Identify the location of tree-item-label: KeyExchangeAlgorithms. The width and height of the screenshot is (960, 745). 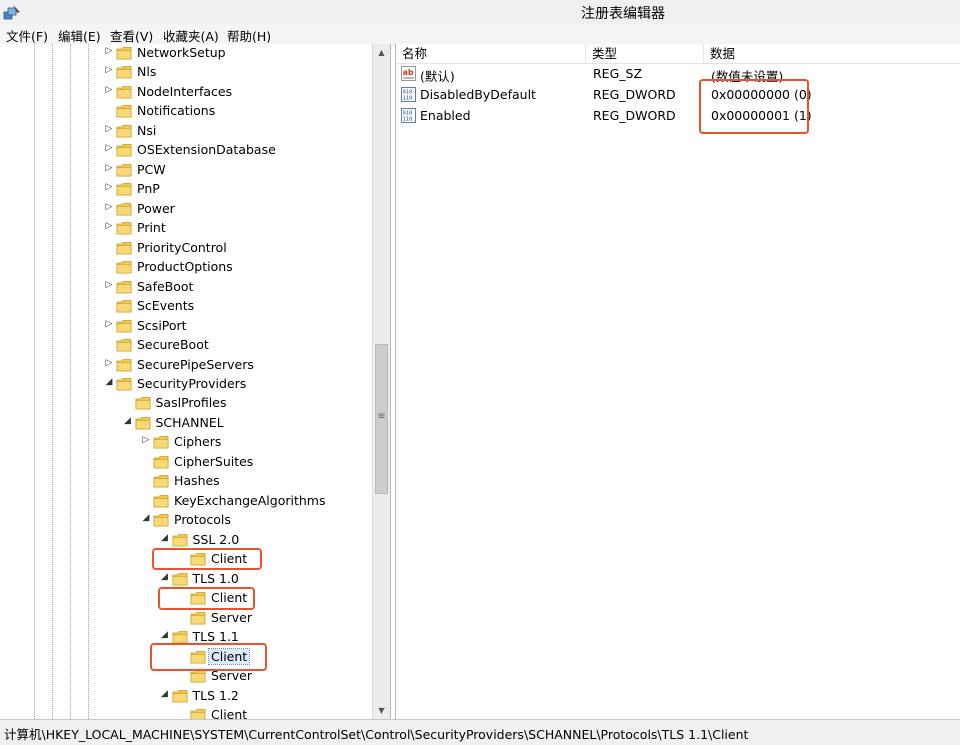
(250, 500).